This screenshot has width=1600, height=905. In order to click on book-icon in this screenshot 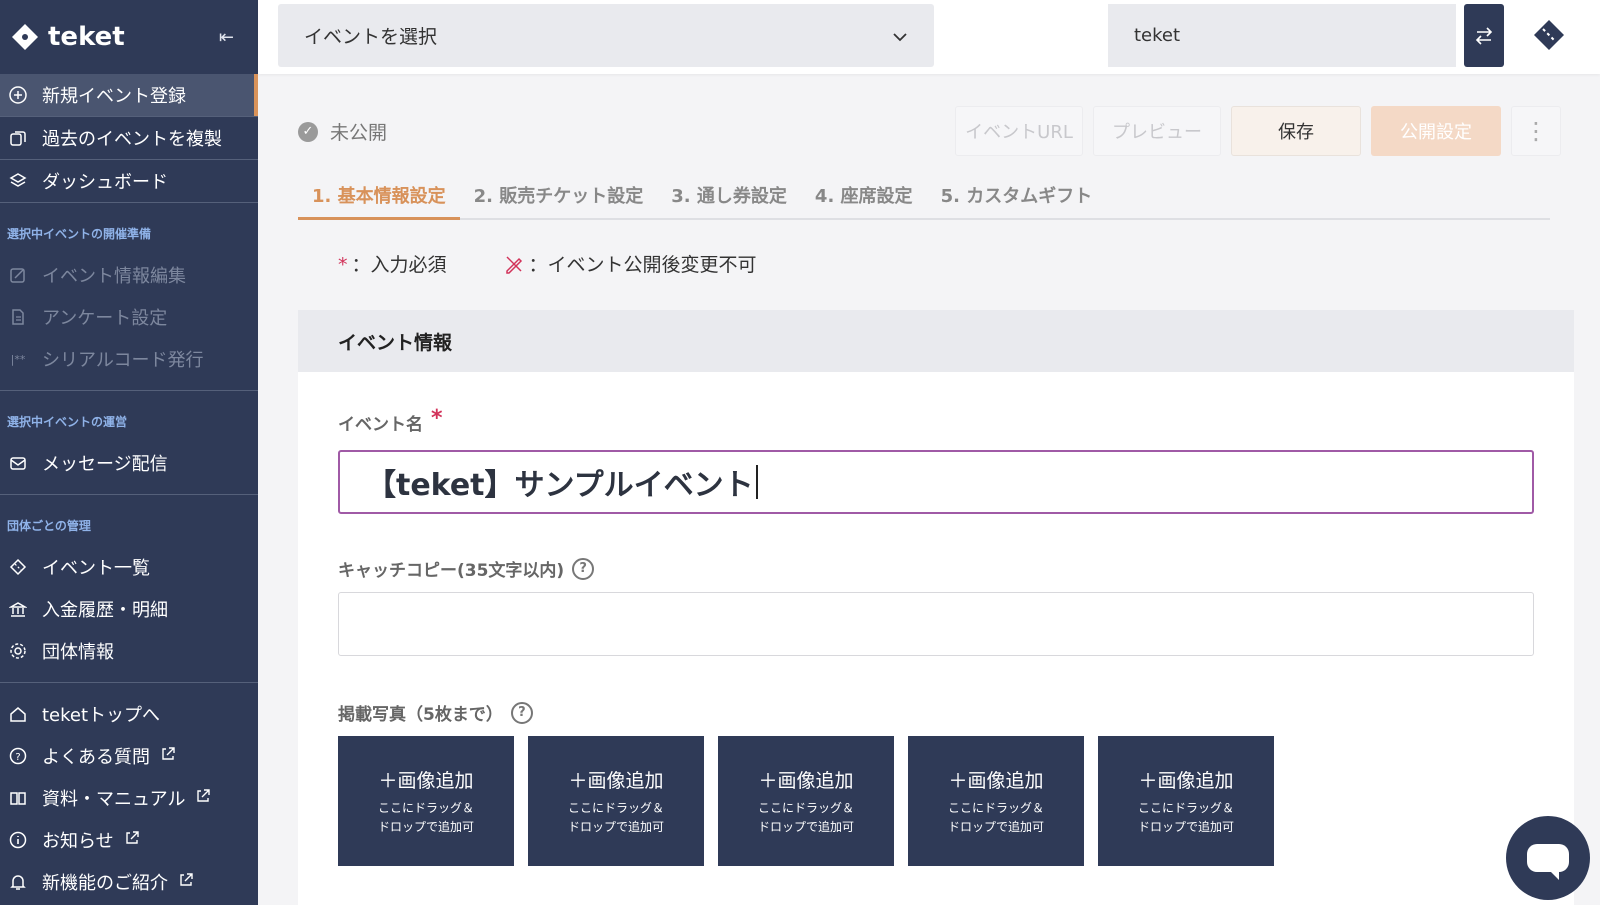, I will do `click(18, 798)`.